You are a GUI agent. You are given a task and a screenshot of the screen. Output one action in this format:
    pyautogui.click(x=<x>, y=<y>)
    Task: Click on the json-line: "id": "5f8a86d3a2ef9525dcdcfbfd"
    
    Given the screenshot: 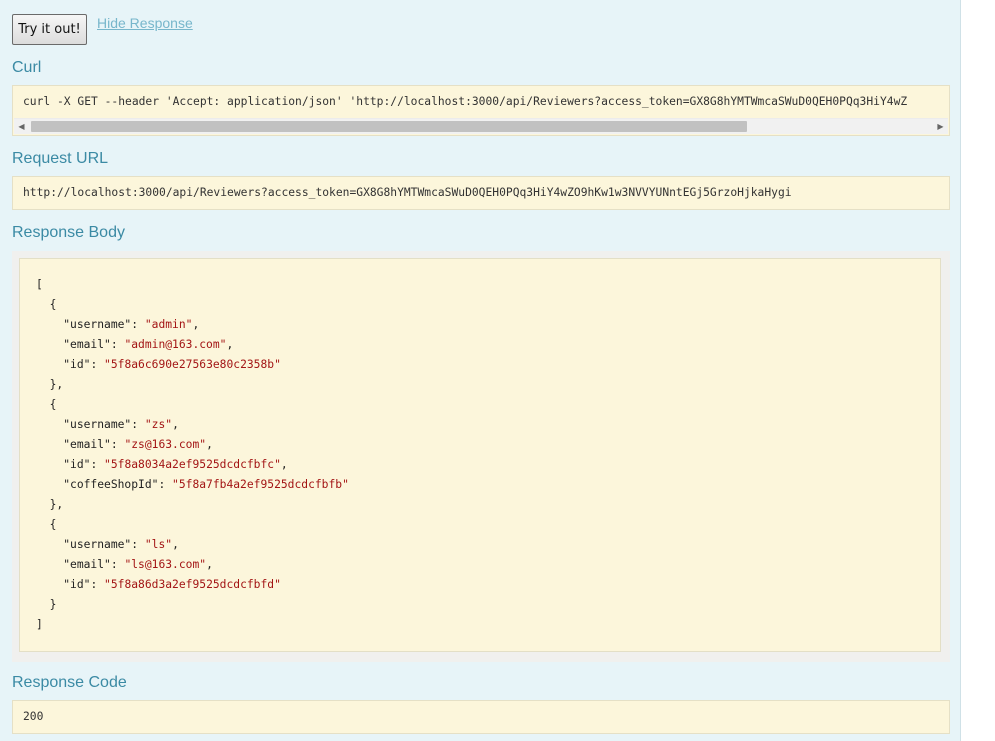 What is the action you would take?
    pyautogui.click(x=158, y=585)
    